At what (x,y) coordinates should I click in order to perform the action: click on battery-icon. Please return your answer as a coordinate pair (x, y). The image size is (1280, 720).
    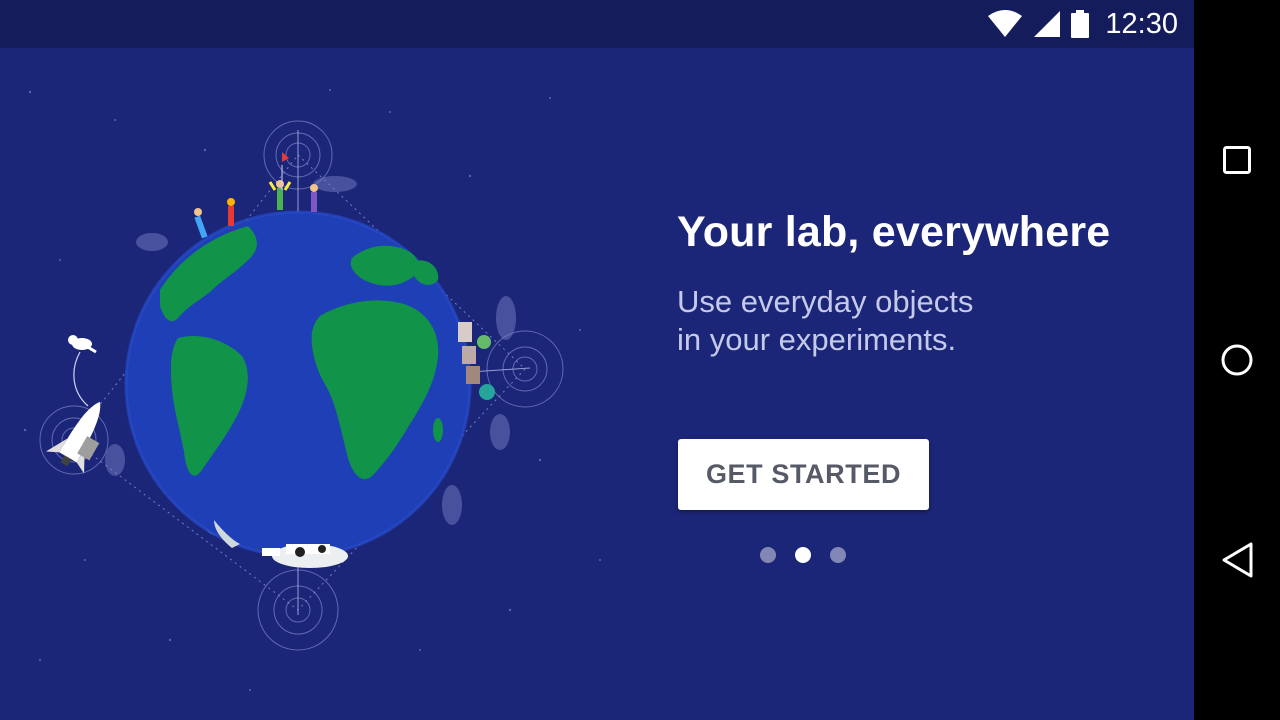
    Looking at the image, I should click on (1080, 24).